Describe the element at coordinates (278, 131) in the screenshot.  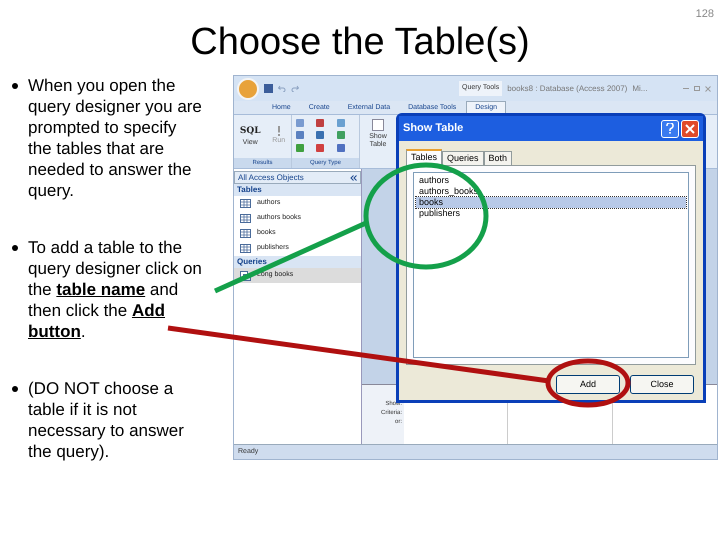
I see `exclamation-icon` at that location.